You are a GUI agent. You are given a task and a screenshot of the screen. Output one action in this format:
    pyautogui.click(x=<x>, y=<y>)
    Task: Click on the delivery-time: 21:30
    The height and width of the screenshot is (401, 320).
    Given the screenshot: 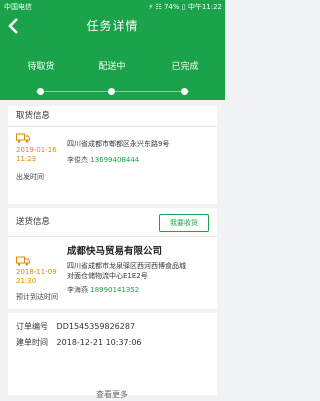 What is the action you would take?
    pyautogui.click(x=26, y=281)
    